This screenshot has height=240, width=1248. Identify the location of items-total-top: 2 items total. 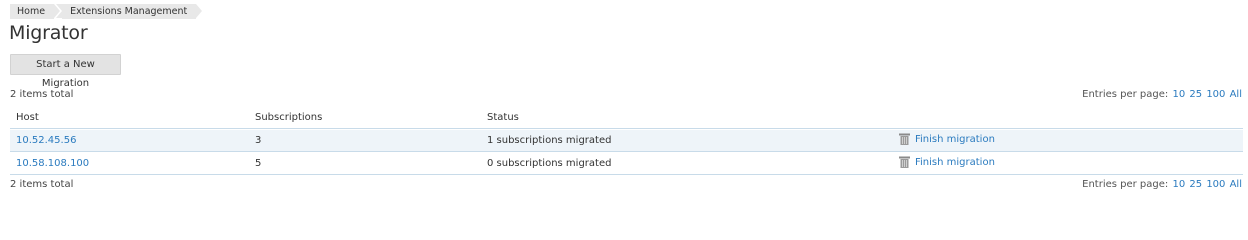
(42, 94).